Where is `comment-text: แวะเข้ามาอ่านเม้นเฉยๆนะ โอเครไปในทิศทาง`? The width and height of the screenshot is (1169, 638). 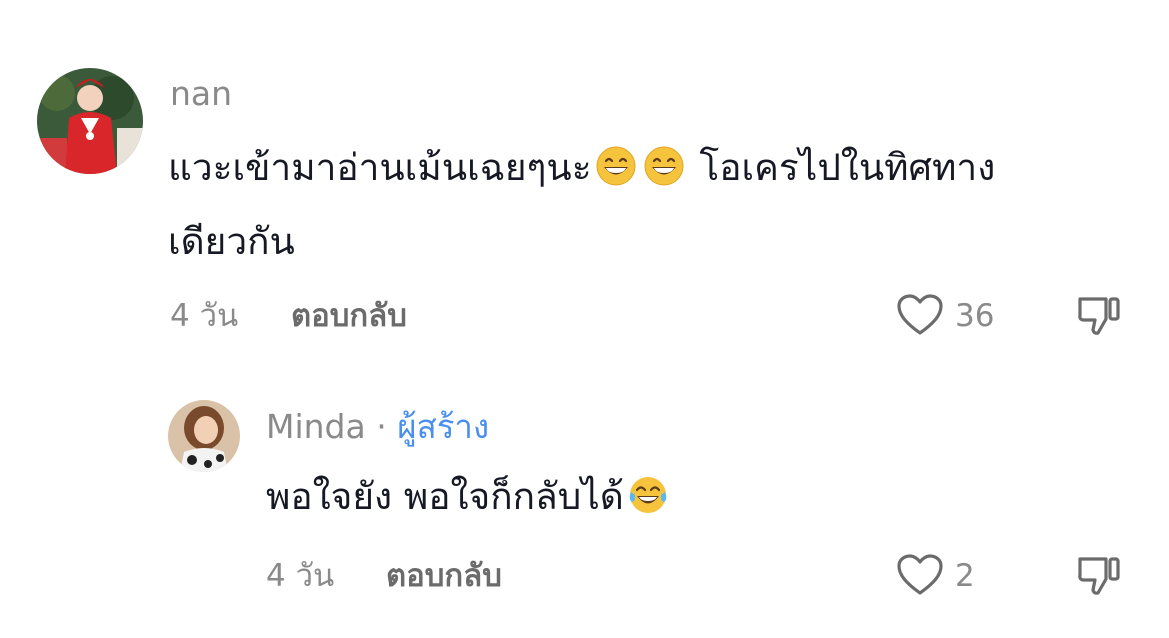 comment-text: แวะเข้ามาอ่านเม้นเฉยๆนะ โอเครไปในทิศทาง is located at coordinates (581, 168).